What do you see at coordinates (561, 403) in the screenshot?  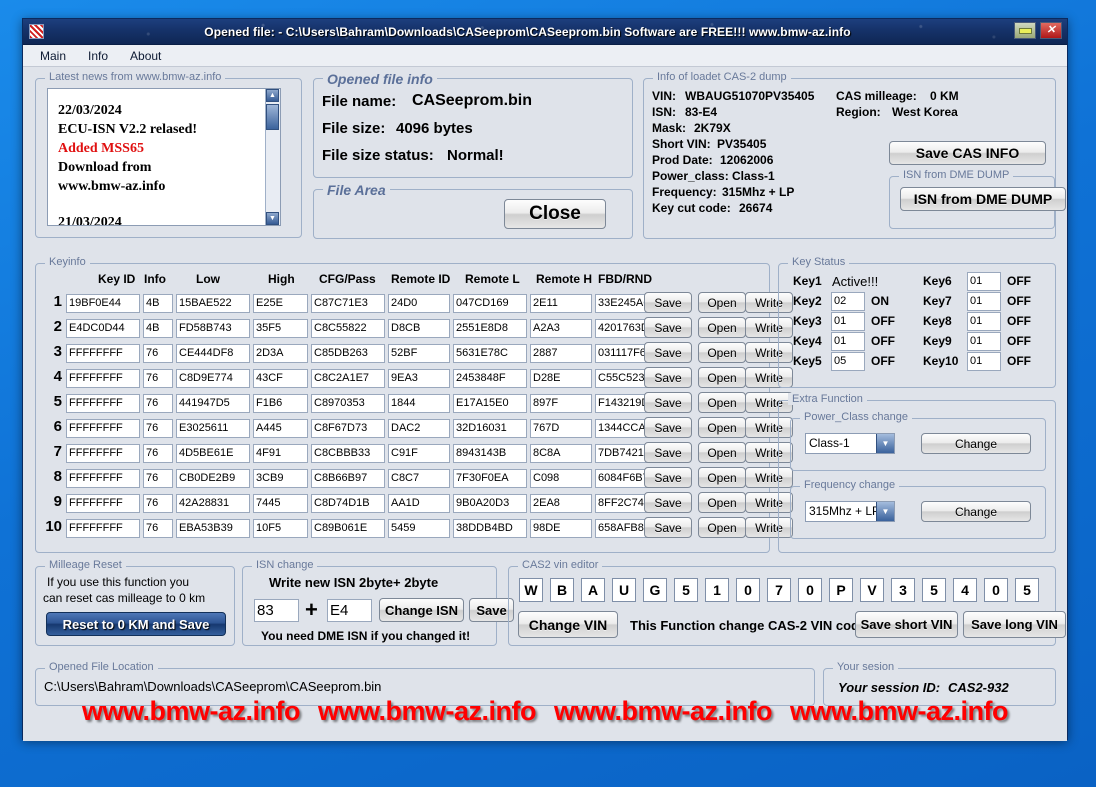 I see `keyinfo-cell-remote-h: 897F` at bounding box center [561, 403].